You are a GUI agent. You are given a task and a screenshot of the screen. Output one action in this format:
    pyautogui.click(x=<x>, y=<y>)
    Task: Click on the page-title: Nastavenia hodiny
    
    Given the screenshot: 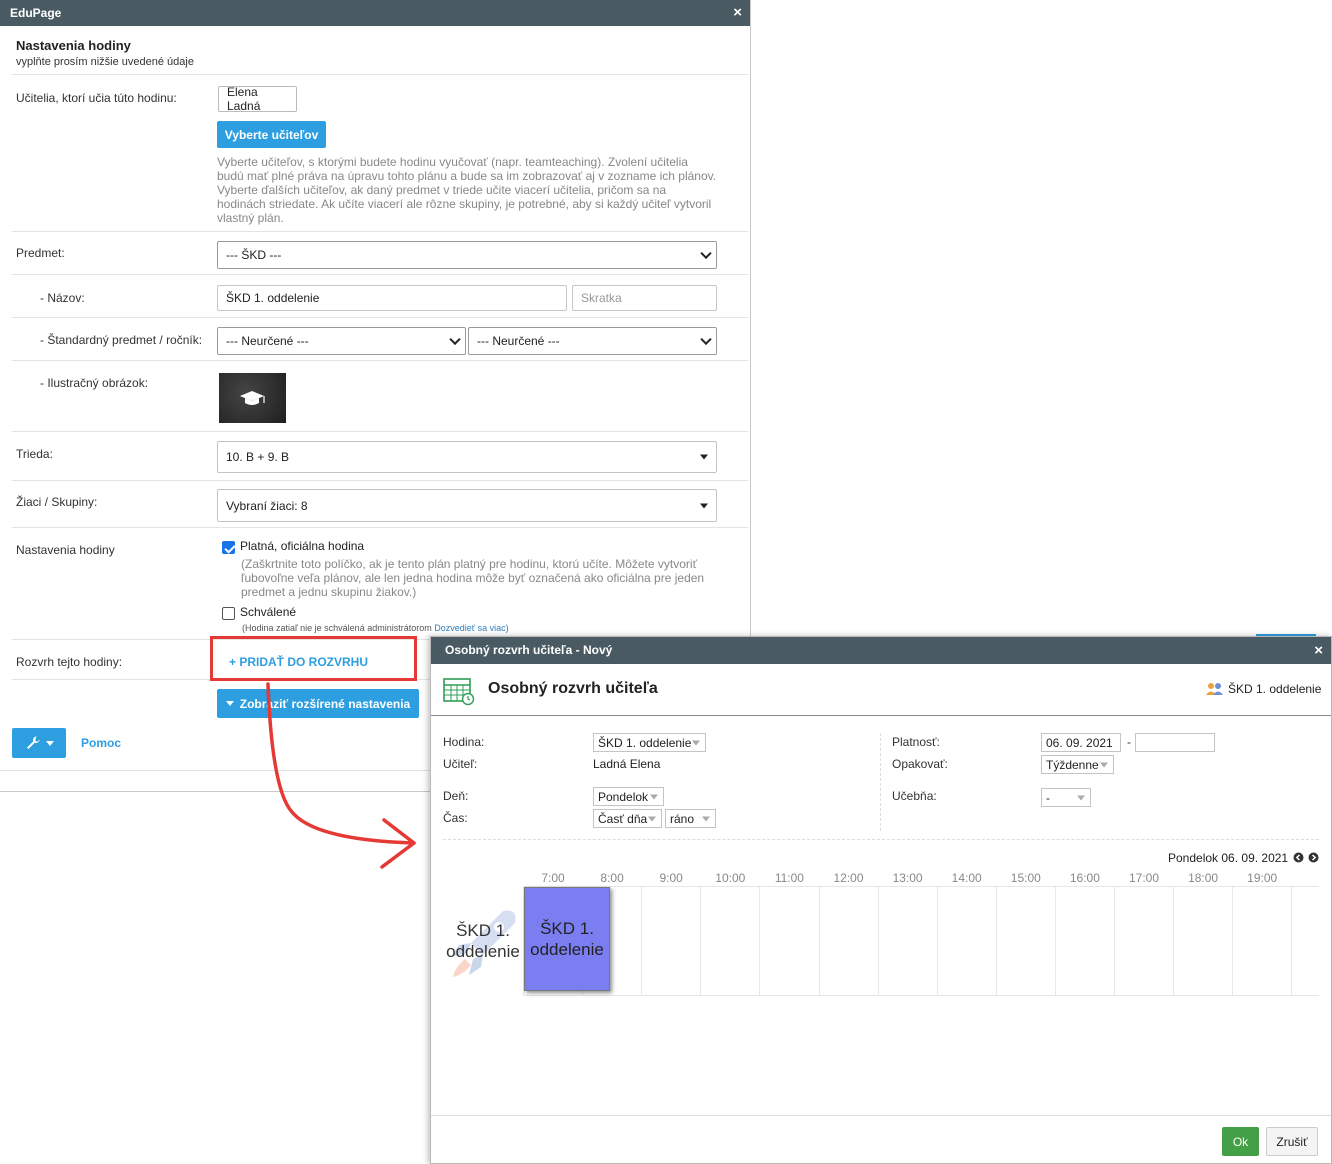 What is the action you would take?
    pyautogui.click(x=73, y=45)
    